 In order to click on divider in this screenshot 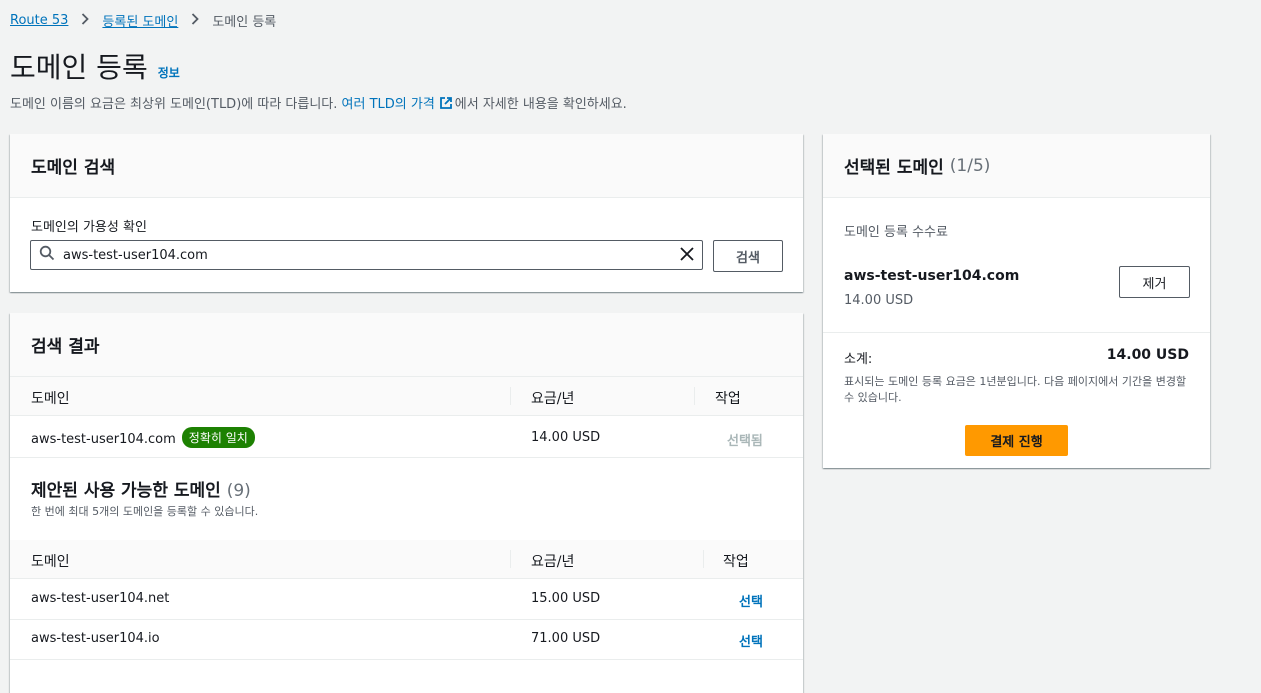, I will do `click(1016, 332)`.